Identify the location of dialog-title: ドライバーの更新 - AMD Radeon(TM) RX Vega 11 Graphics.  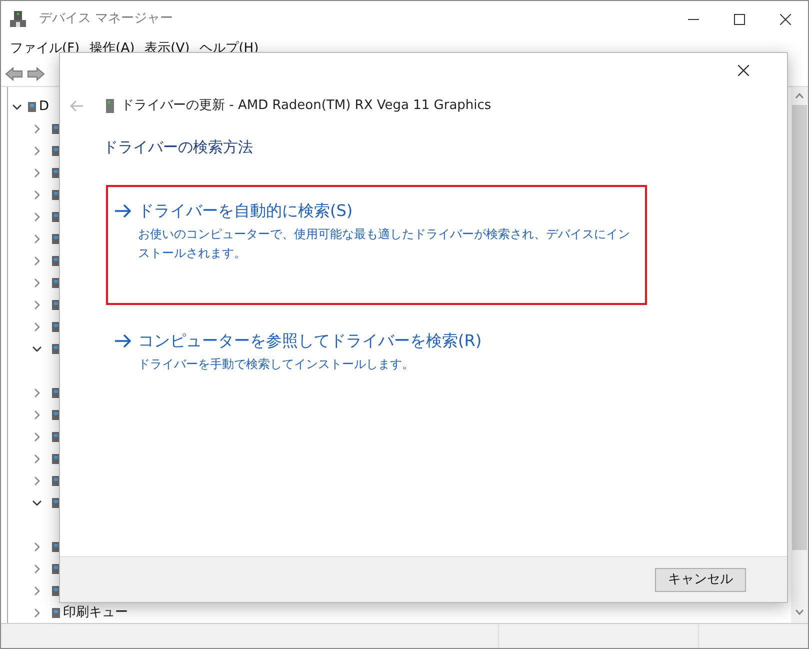
(306, 106).